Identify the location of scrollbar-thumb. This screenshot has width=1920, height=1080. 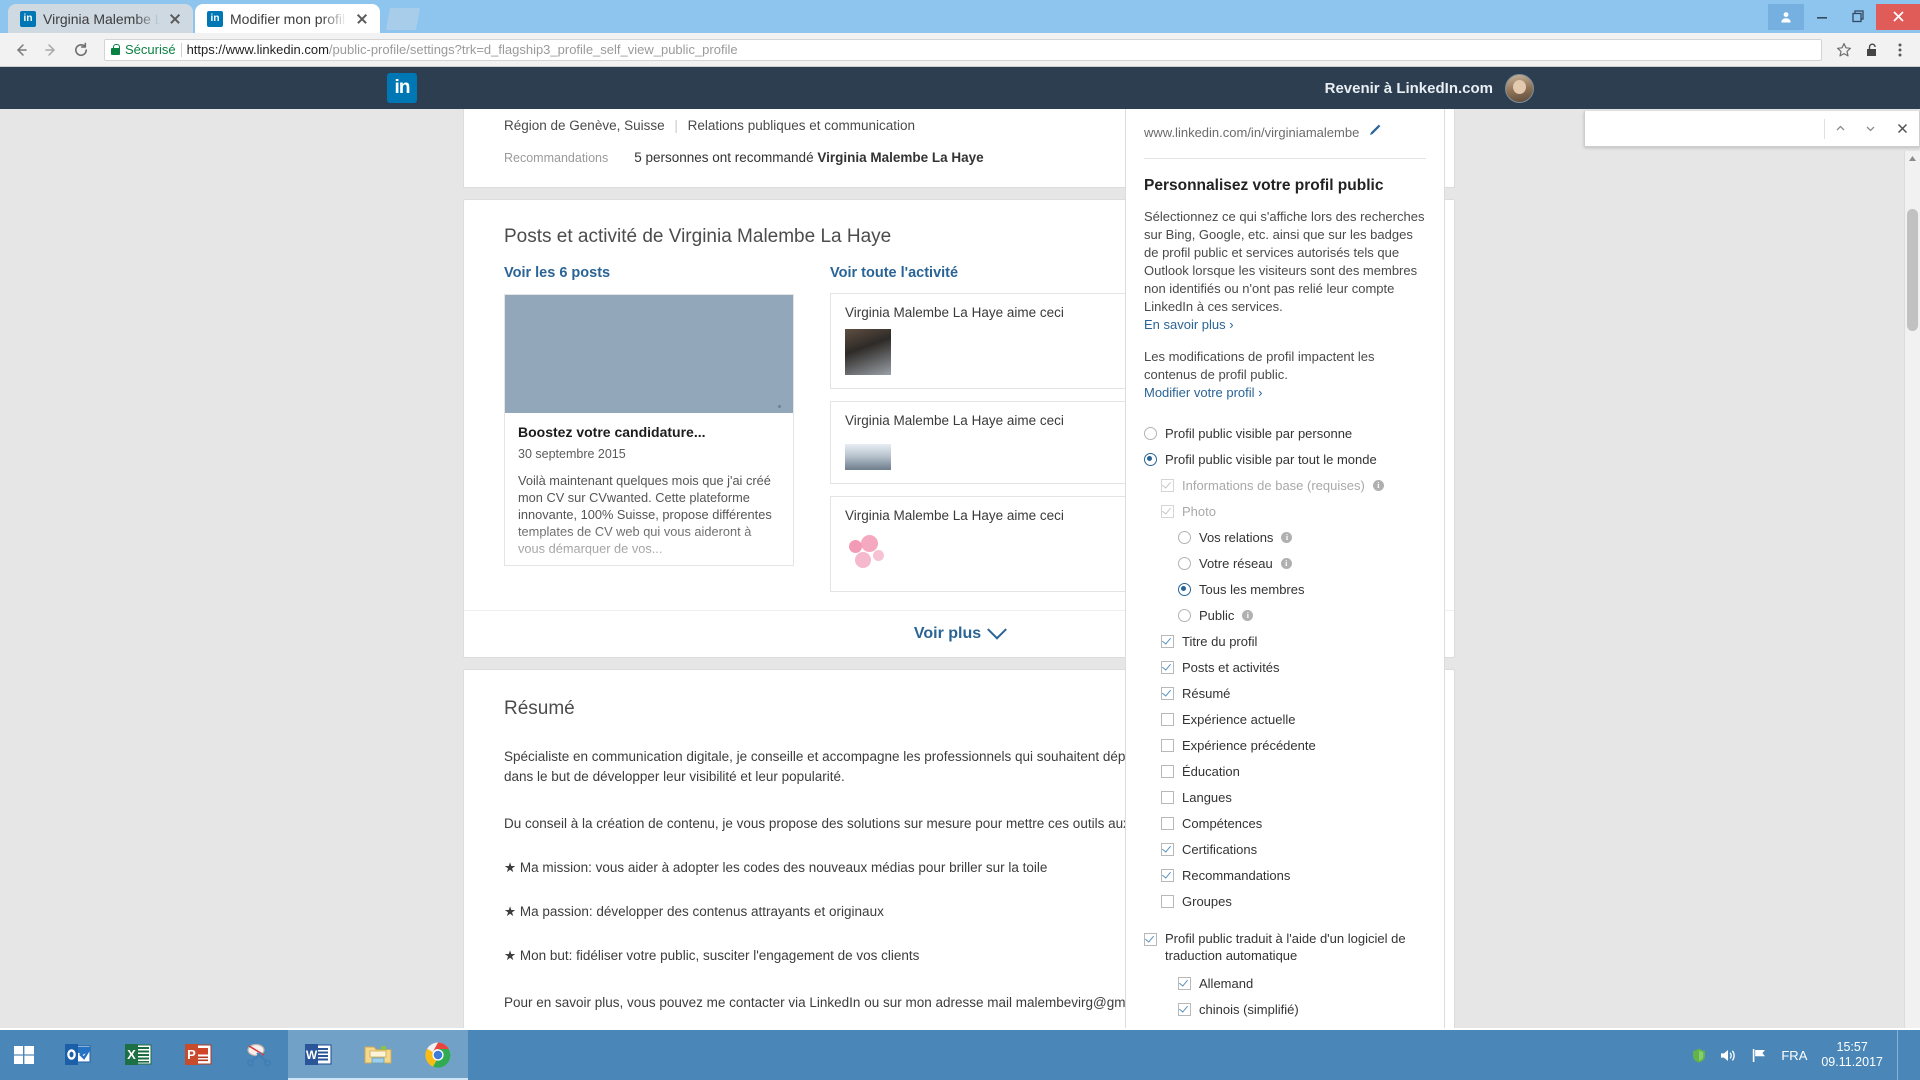
(1912, 270).